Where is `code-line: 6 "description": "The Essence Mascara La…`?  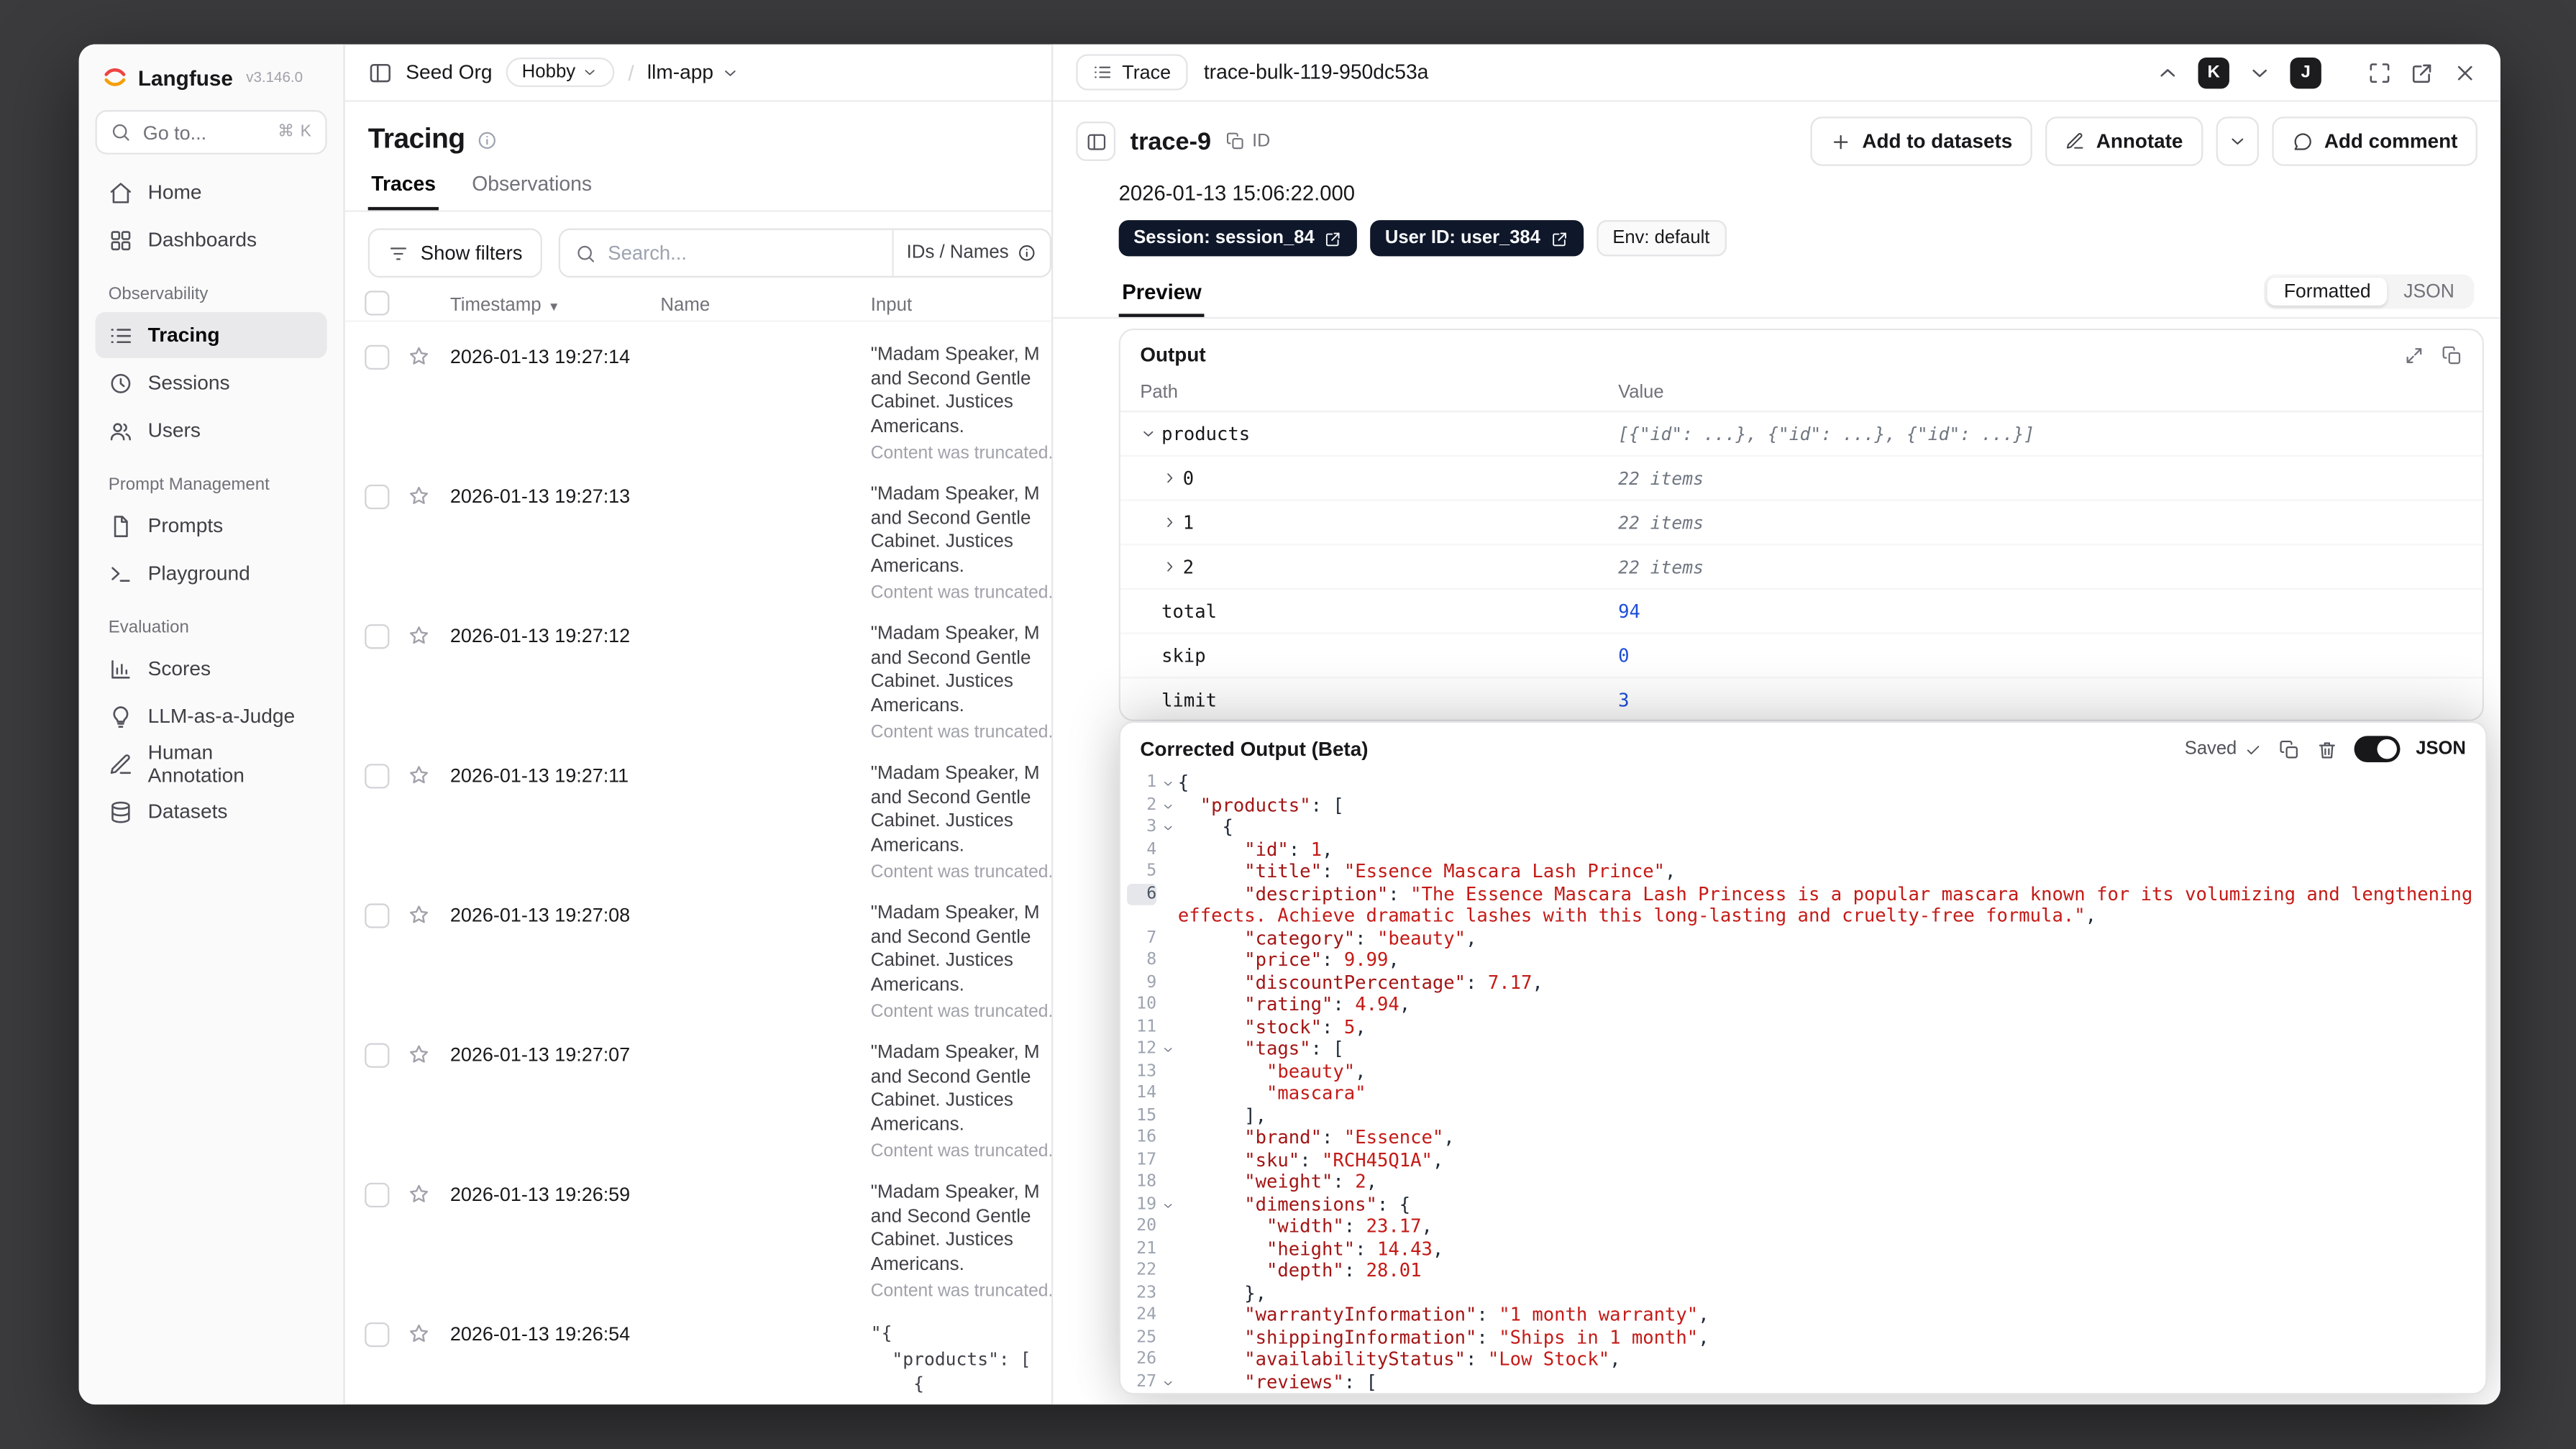
code-line: 6 "description": "The Essence Mascara La… is located at coordinates (1801, 905).